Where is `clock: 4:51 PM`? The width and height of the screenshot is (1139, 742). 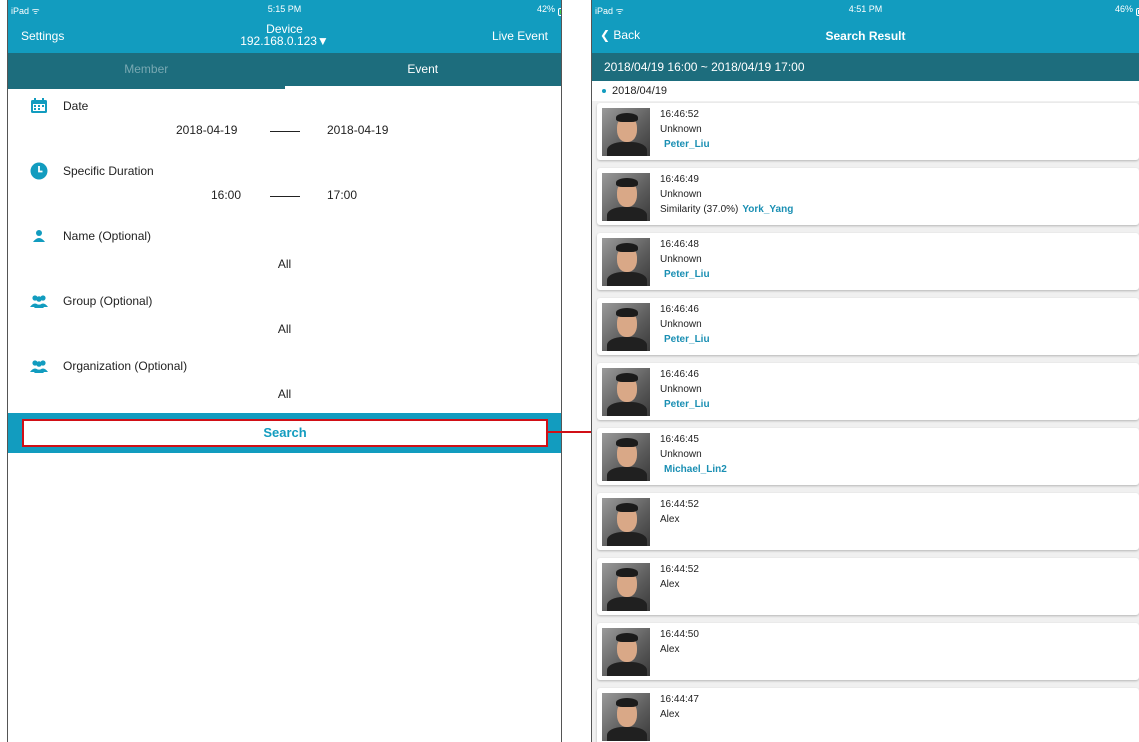
clock: 4:51 PM is located at coordinates (865, 9).